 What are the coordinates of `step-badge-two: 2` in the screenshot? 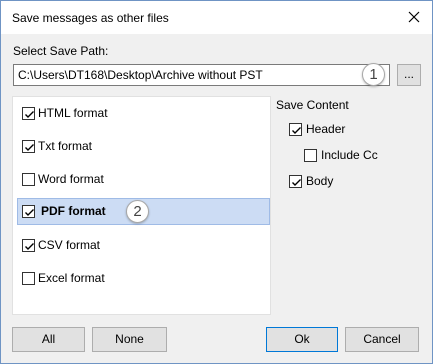 It's located at (137, 211).